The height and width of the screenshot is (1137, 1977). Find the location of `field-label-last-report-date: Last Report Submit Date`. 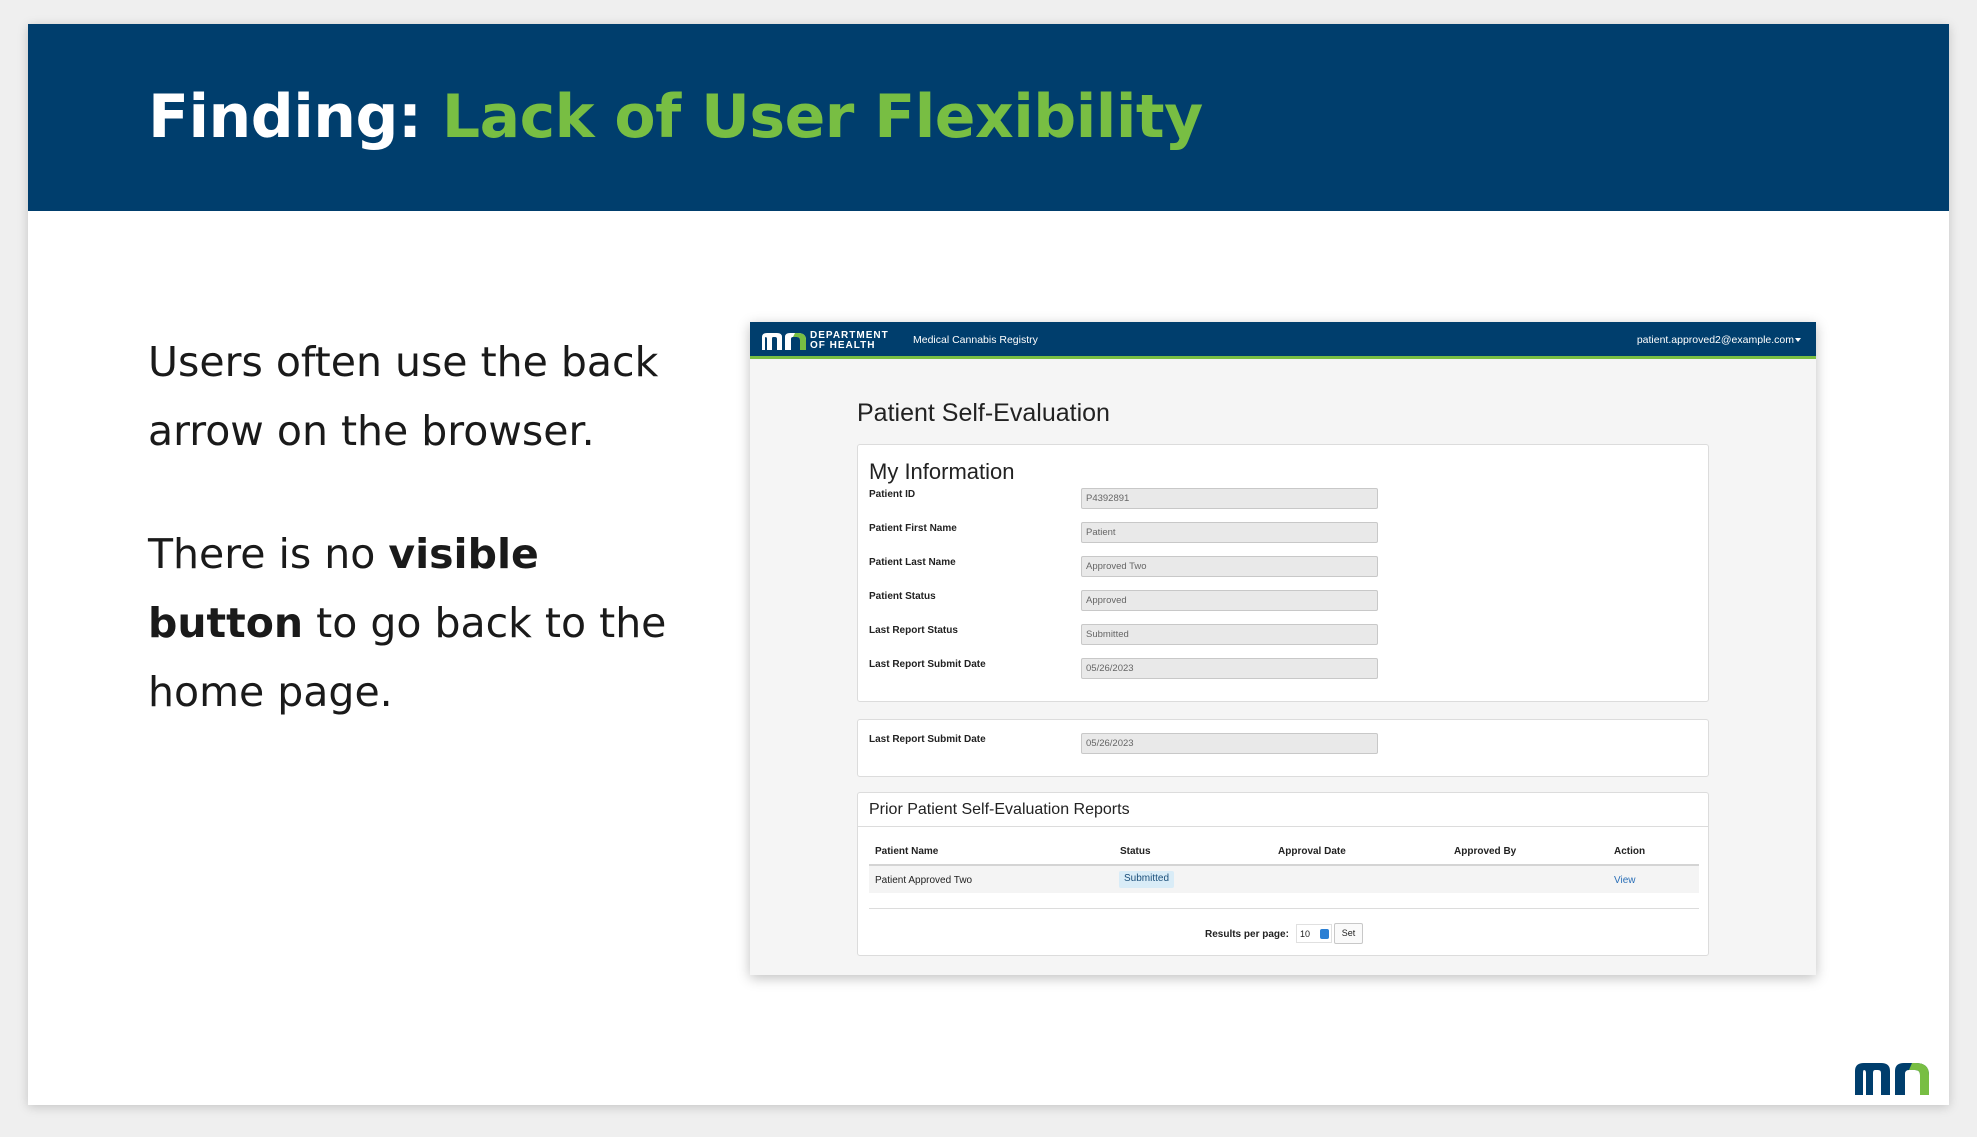

field-label-last-report-date: Last Report Submit Date is located at coordinates (927, 664).